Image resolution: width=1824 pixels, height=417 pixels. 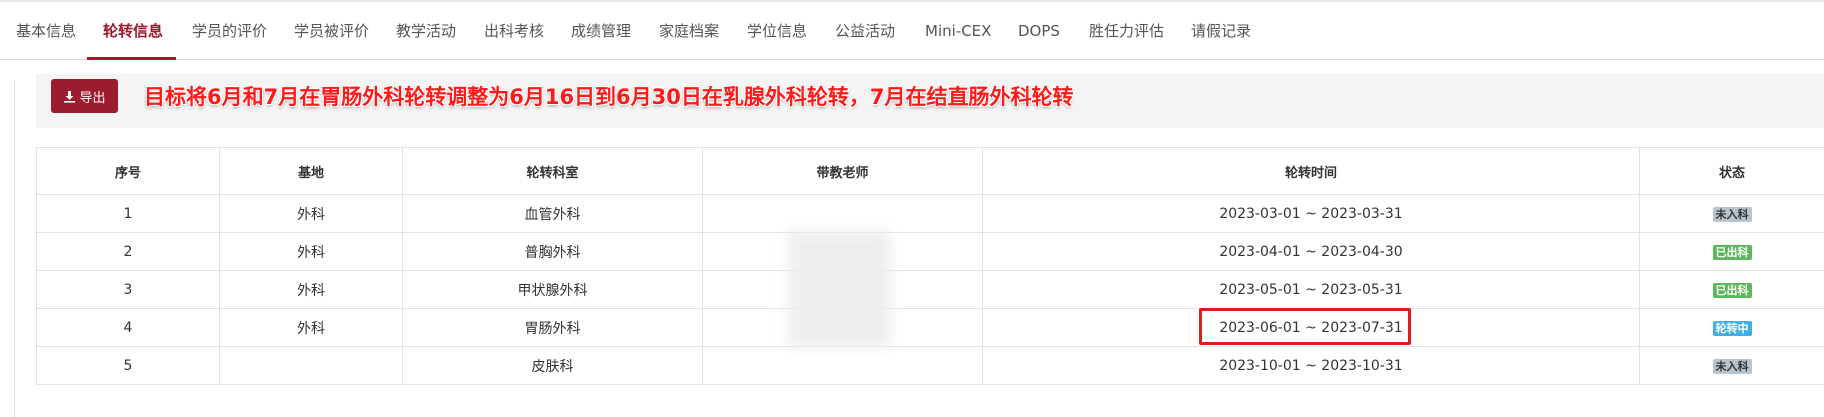 I want to click on header-teacher: 带教老师, so click(x=842, y=171).